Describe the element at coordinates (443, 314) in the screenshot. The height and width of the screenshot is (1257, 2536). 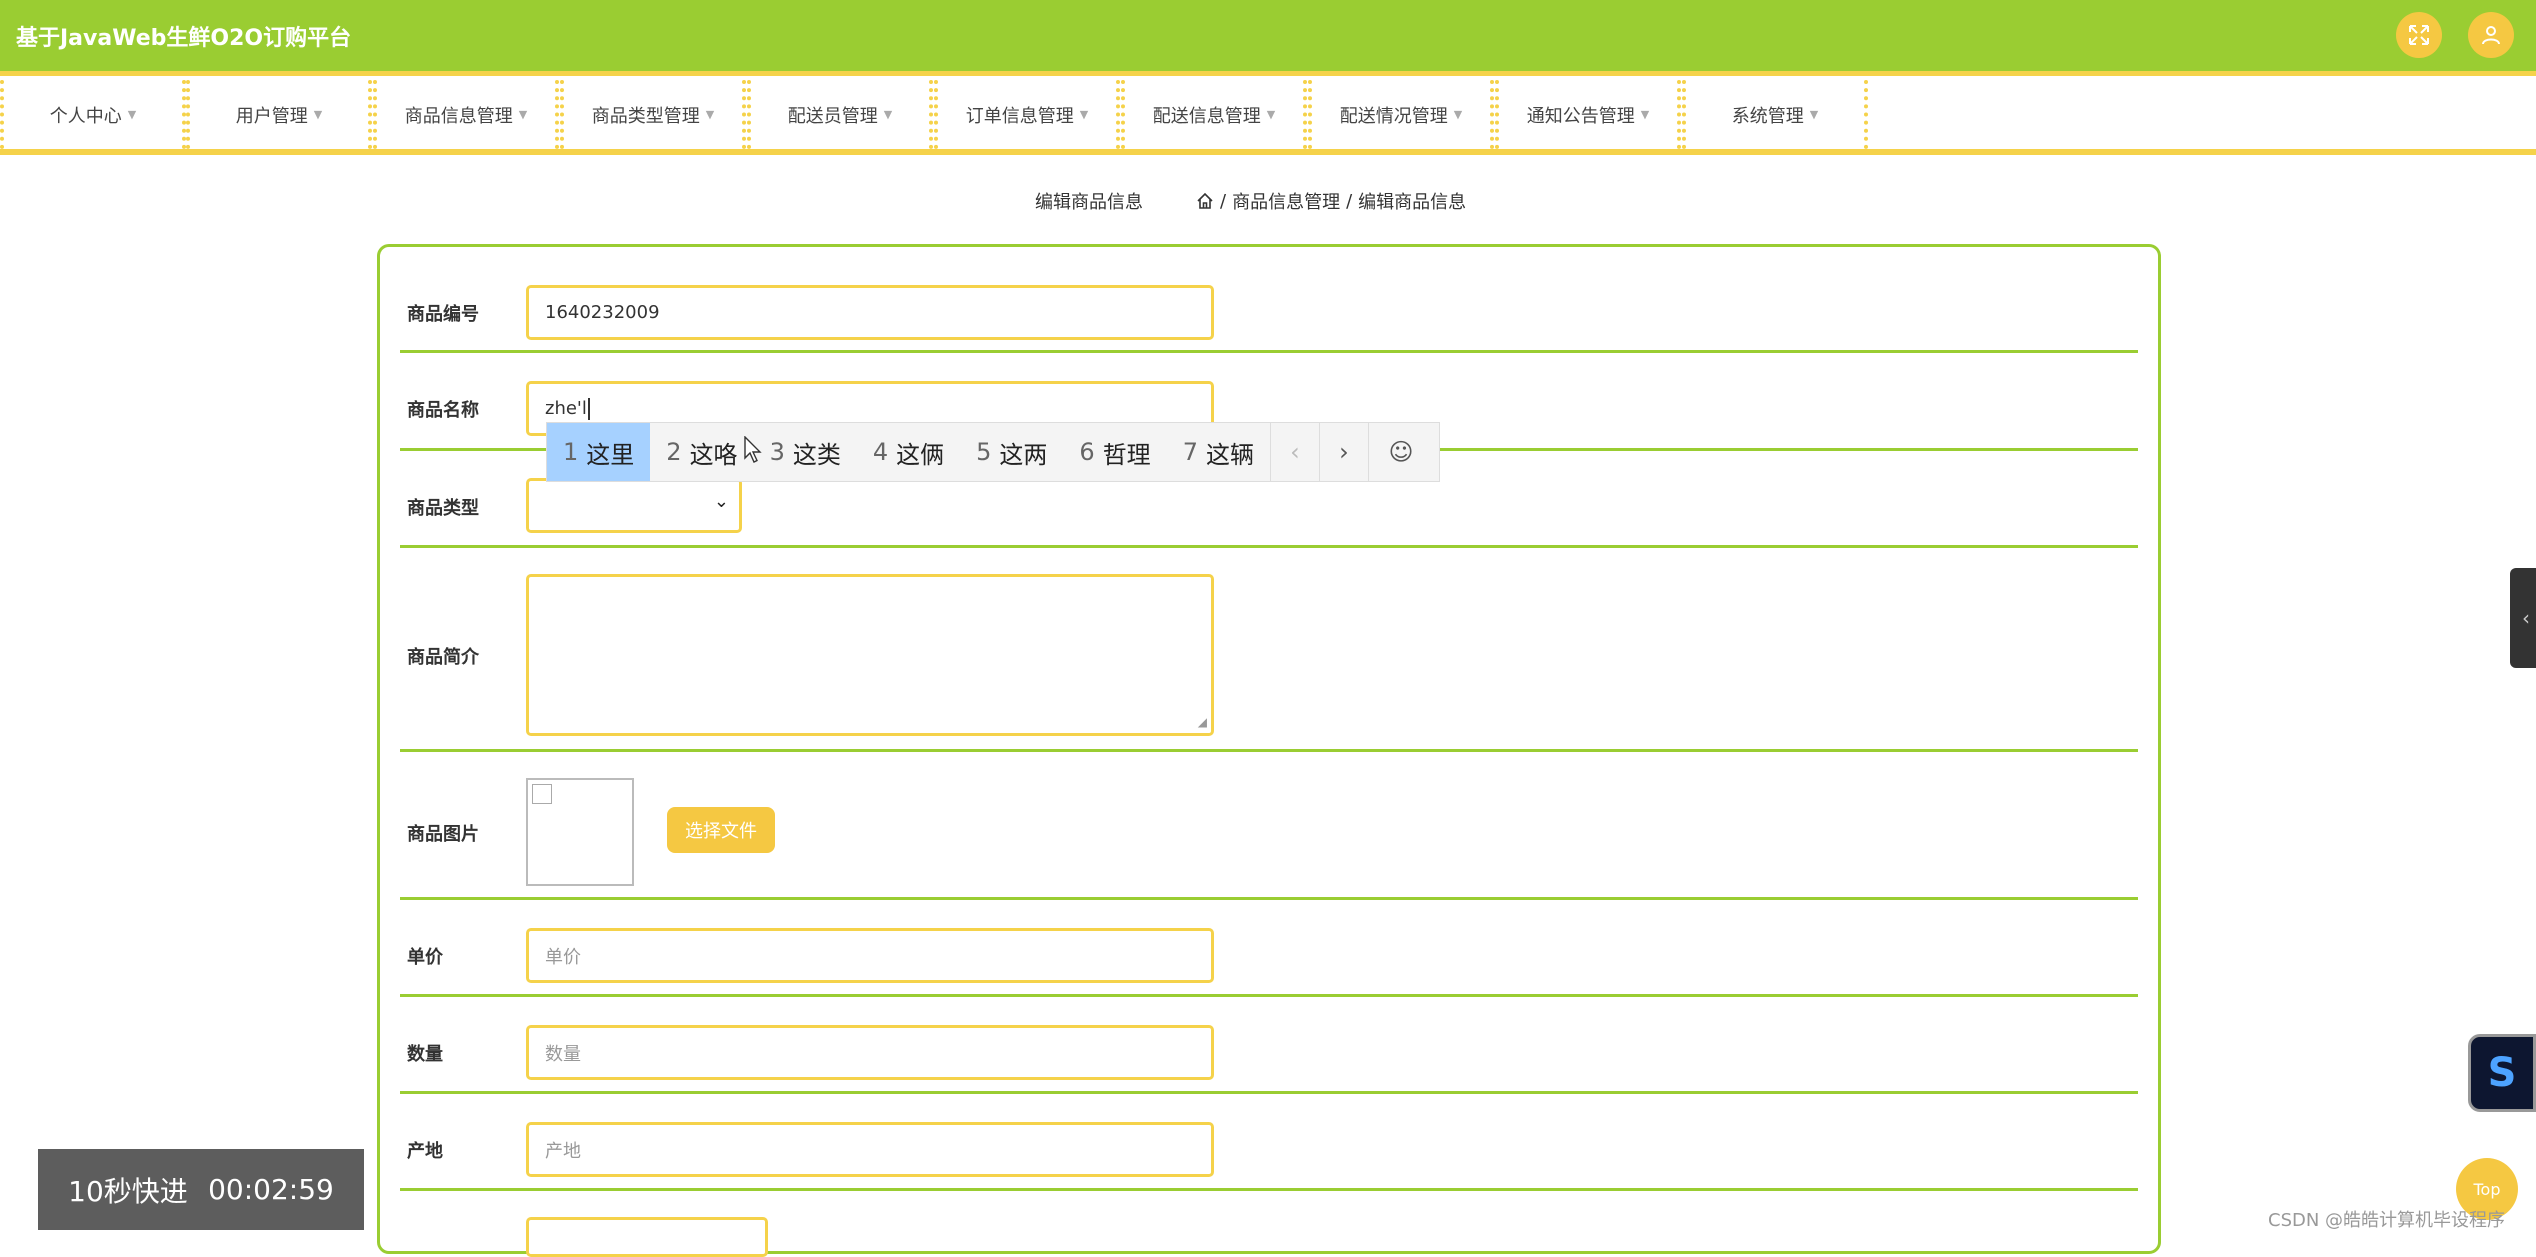
I see `product-code-label: 商品编号` at that location.